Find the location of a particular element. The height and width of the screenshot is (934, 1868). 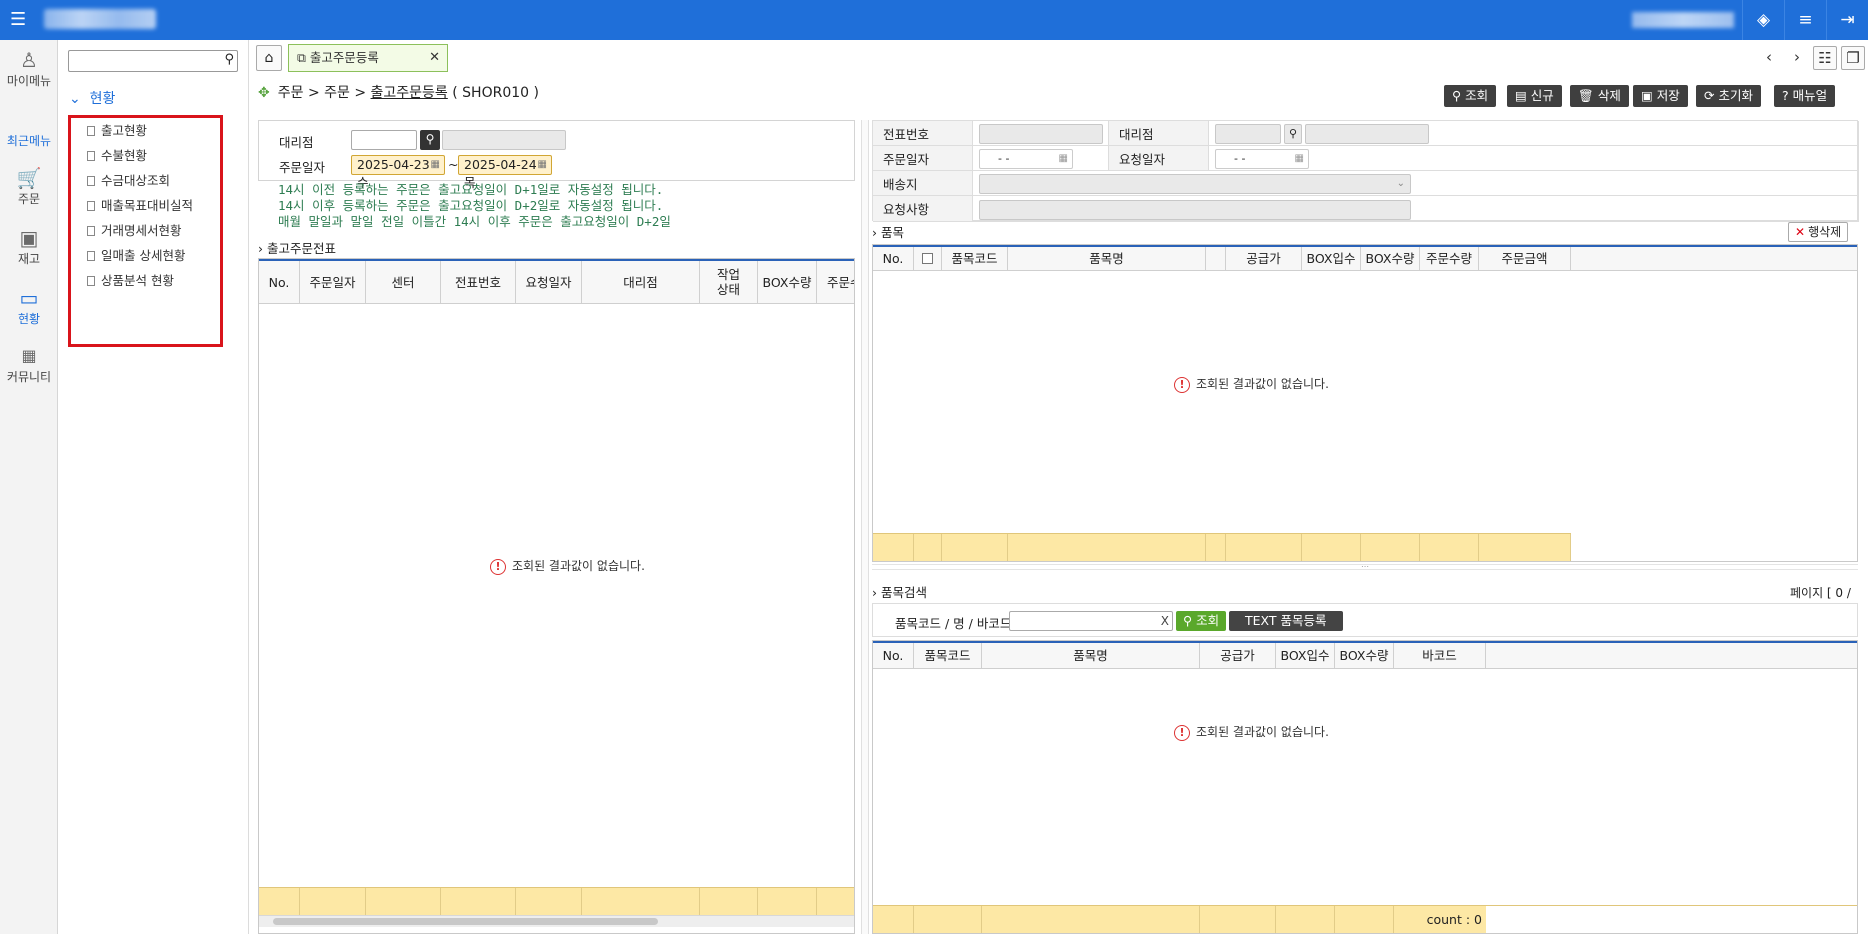

nav-status: ▭ 현황 is located at coordinates (29, 306).